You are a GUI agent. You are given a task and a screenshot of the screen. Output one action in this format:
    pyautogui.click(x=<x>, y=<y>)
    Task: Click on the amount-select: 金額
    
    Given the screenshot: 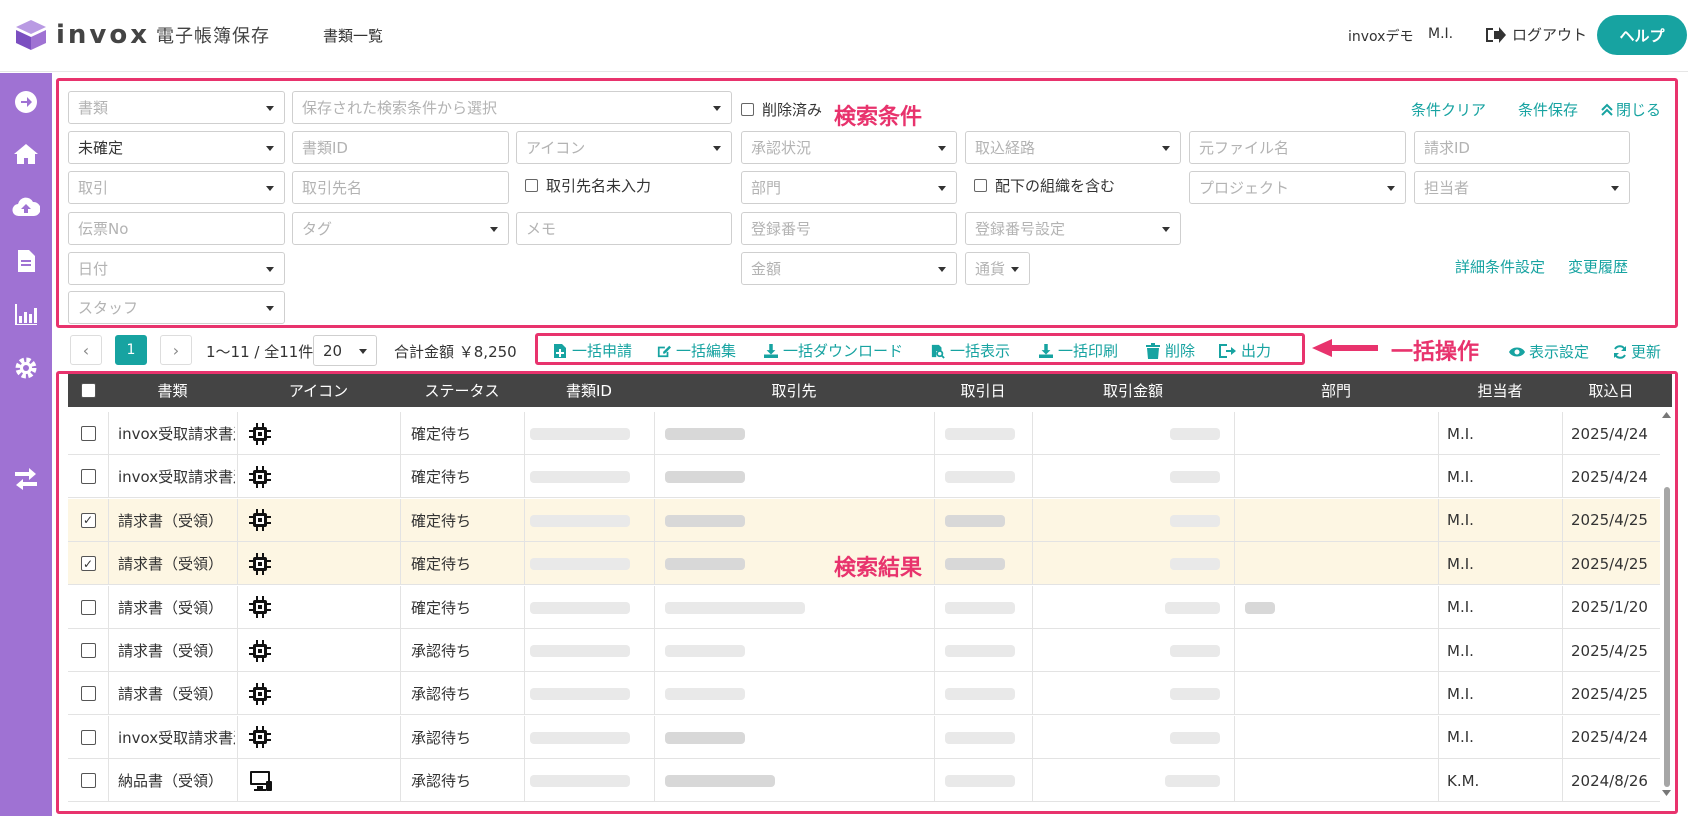 What is the action you would take?
    pyautogui.click(x=849, y=268)
    